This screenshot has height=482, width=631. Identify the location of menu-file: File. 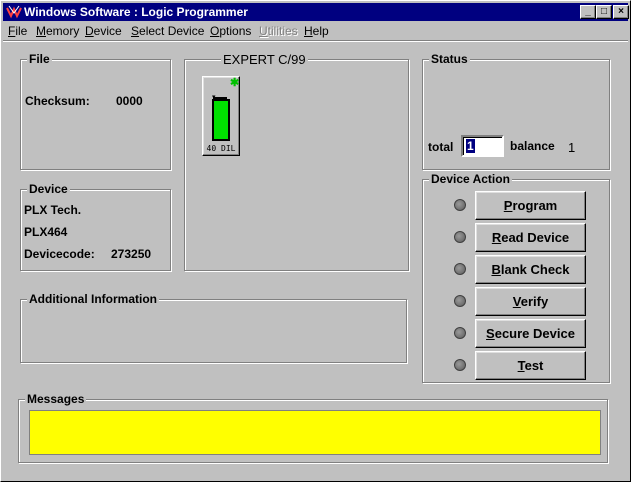
(17, 31).